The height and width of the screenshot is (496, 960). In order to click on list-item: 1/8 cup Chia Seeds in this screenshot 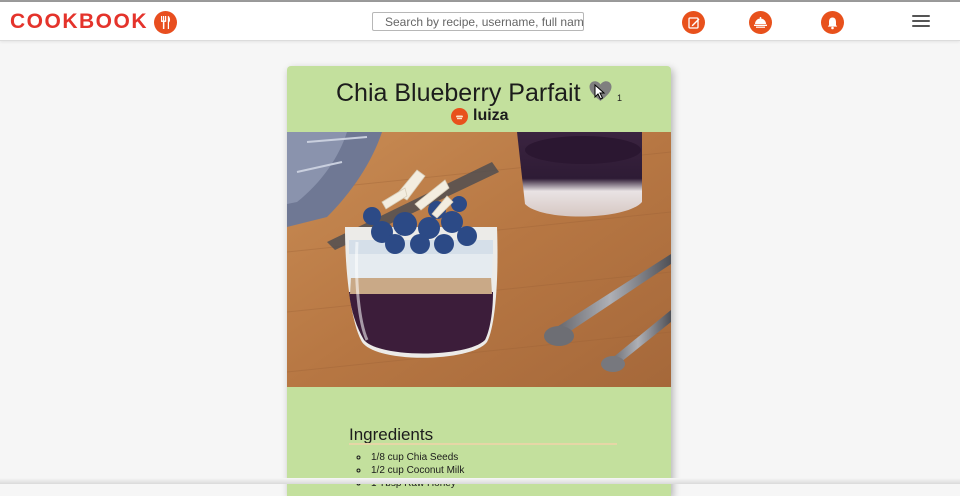, I will do `click(416, 457)`.